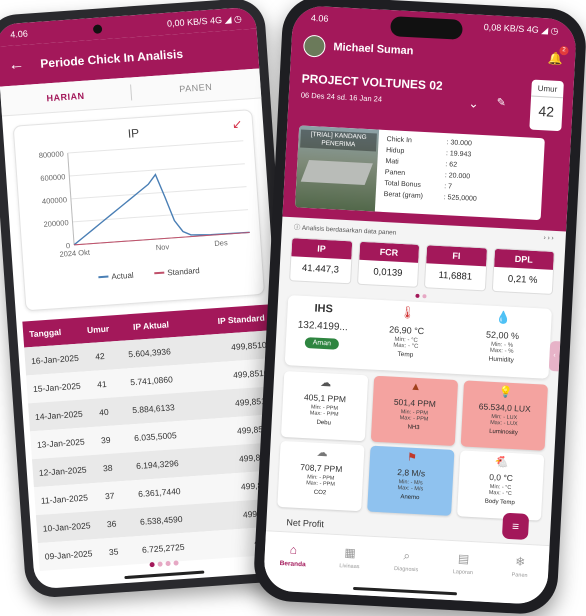 The image size is (586, 616). What do you see at coordinates (187, 22) in the screenshot?
I see `status-net: 0,00 KB/S` at bounding box center [187, 22].